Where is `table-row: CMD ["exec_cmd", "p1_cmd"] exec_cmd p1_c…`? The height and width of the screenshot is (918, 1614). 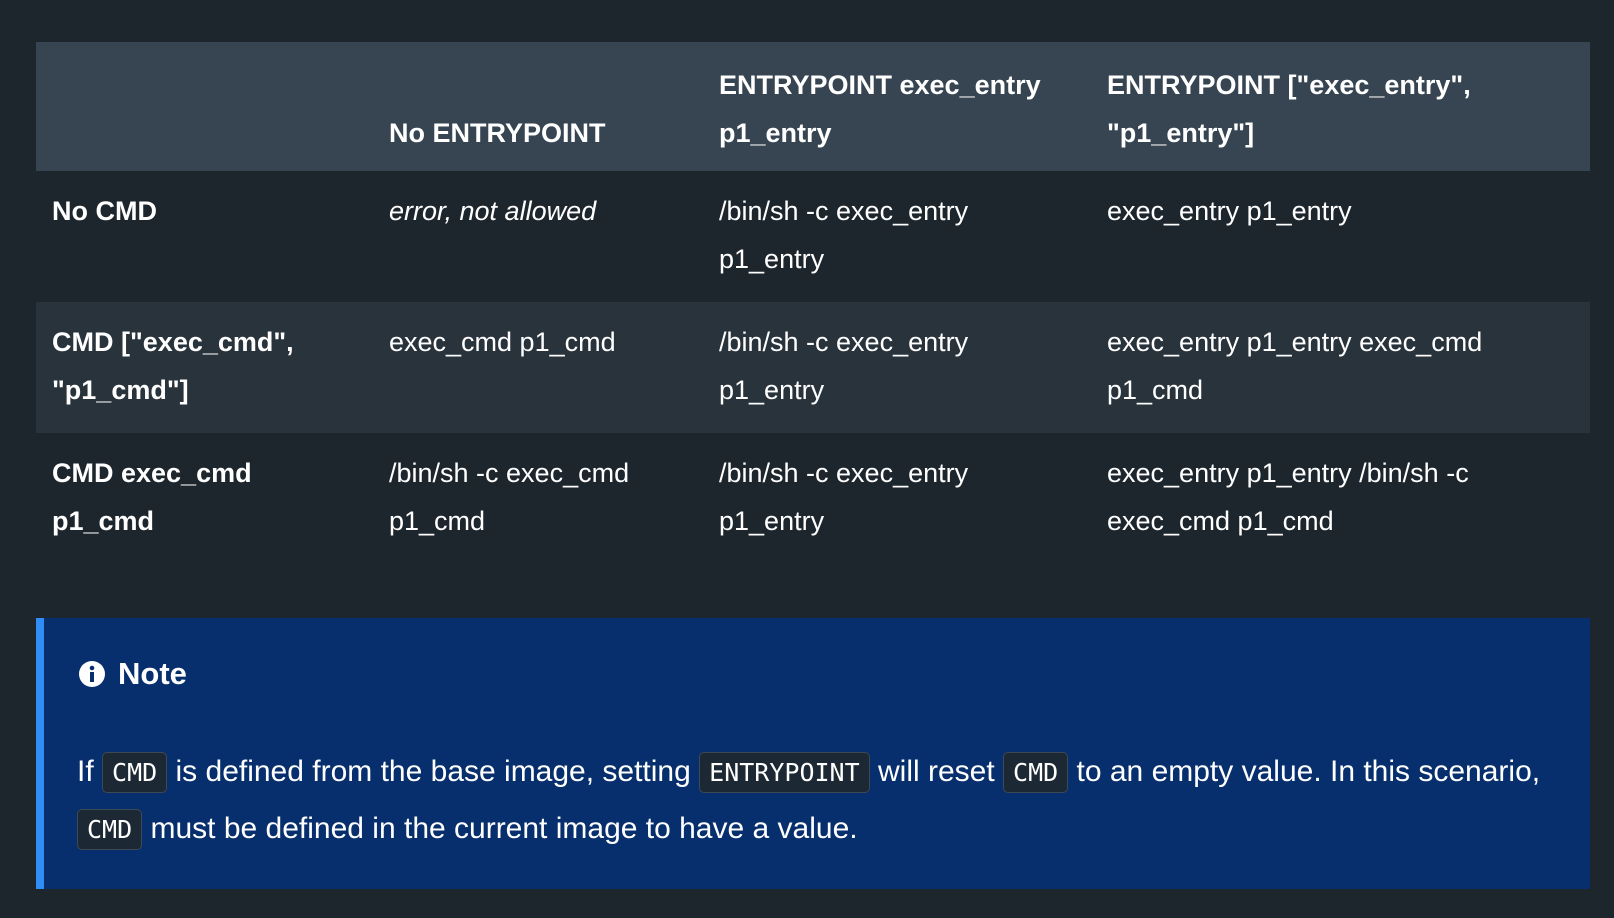
table-row: CMD ["exec_cmd", "p1_cmd"] exec_cmd p1_c… is located at coordinates (813, 367).